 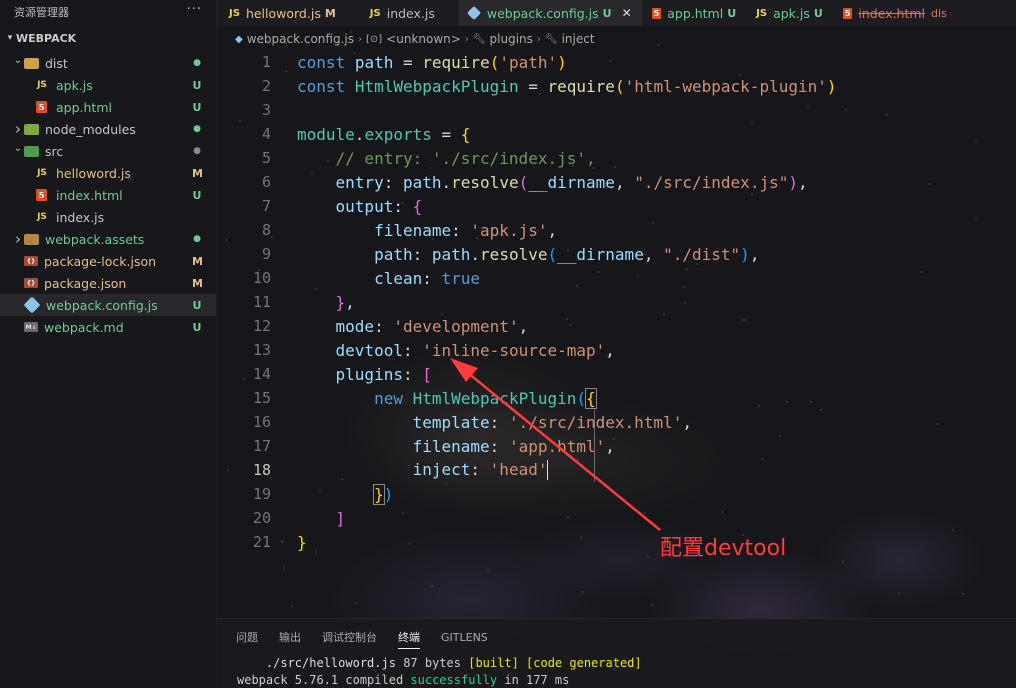 I want to click on line-number: 2, so click(x=266, y=86).